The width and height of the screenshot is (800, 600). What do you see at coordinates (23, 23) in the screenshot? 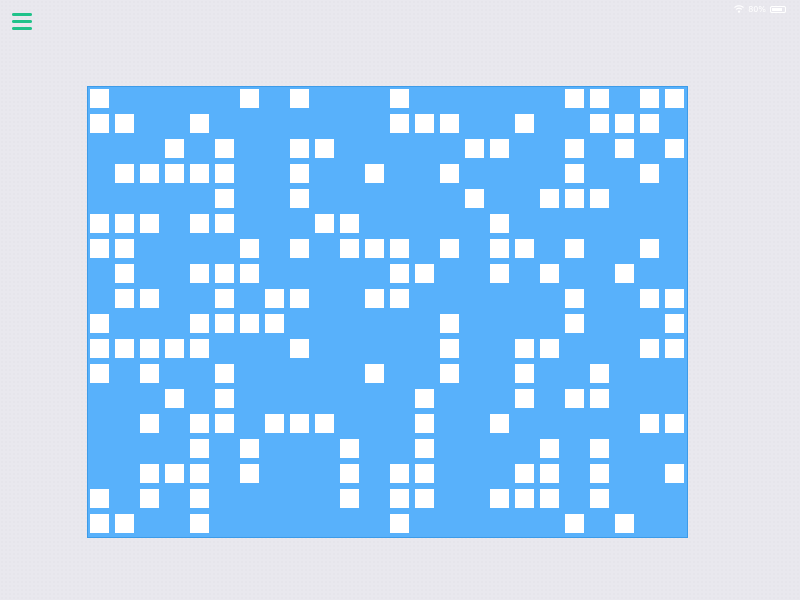
I see `hamburger-menu-icon` at bounding box center [23, 23].